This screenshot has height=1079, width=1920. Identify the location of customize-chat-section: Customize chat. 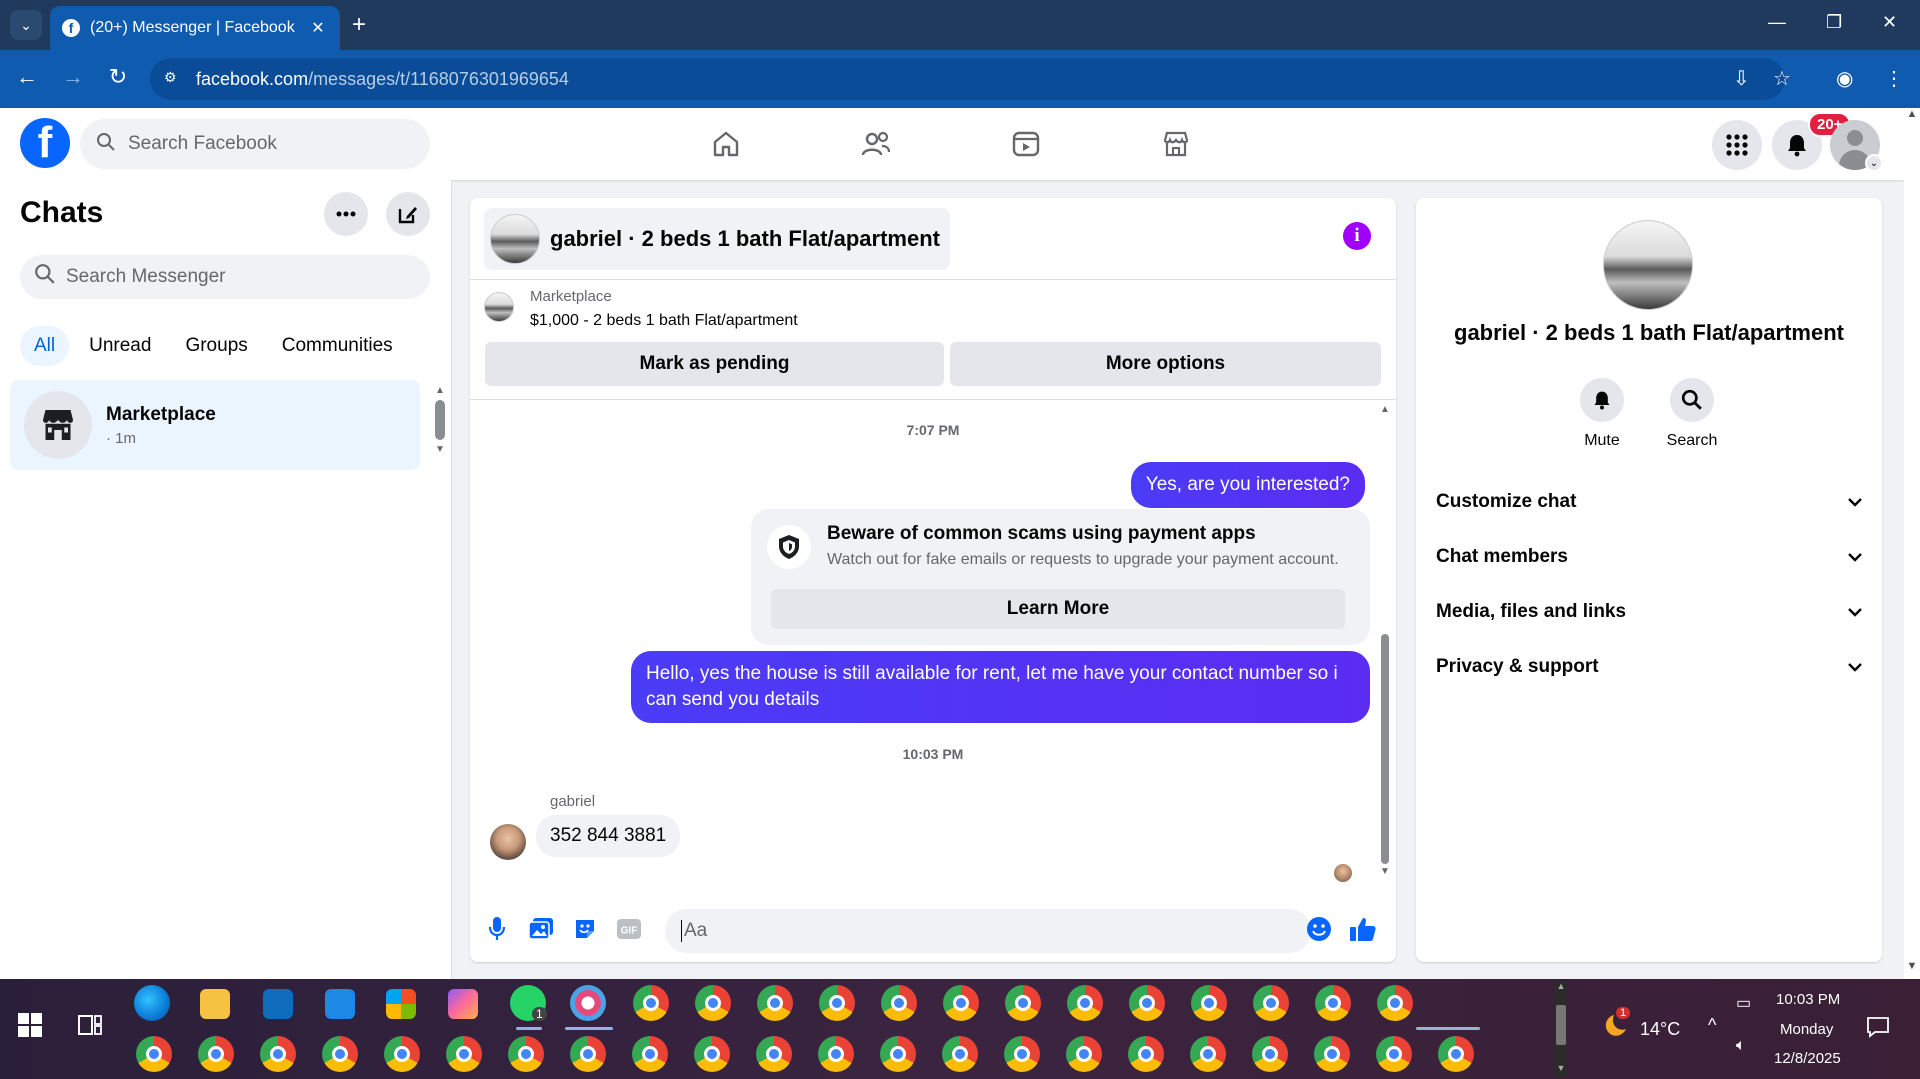
(1649, 502).